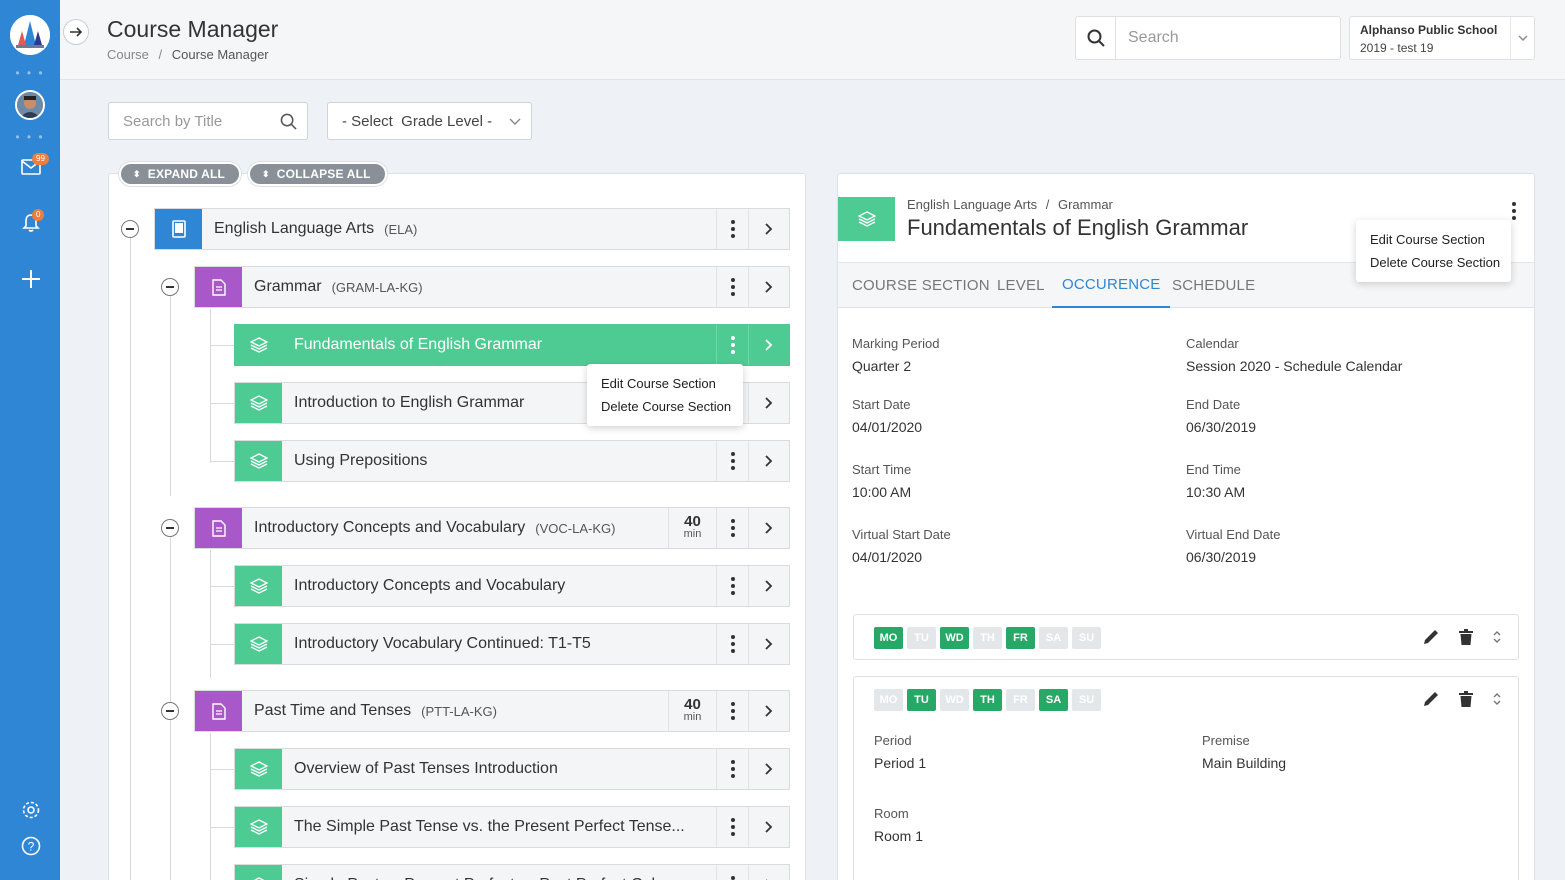 Image resolution: width=1565 pixels, height=880 pixels. I want to click on grade-level-value: - Select Grade Level -, so click(417, 121).